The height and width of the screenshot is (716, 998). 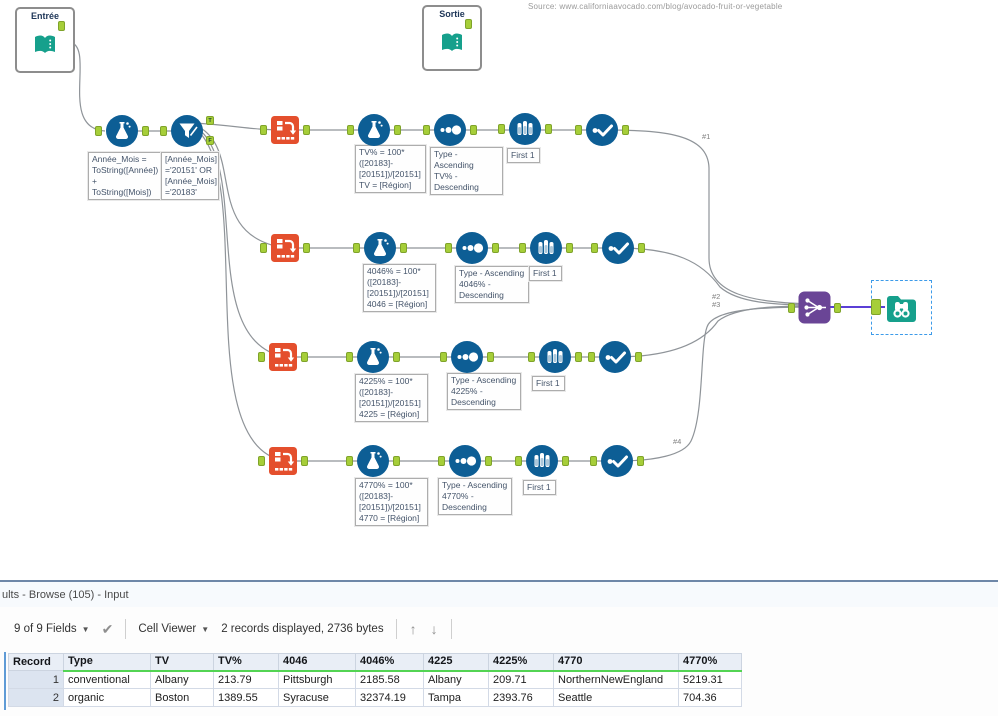 What do you see at coordinates (475, 496) in the screenshot?
I see `sort-annotation: Type - Ascending 4770% - Descending` at bounding box center [475, 496].